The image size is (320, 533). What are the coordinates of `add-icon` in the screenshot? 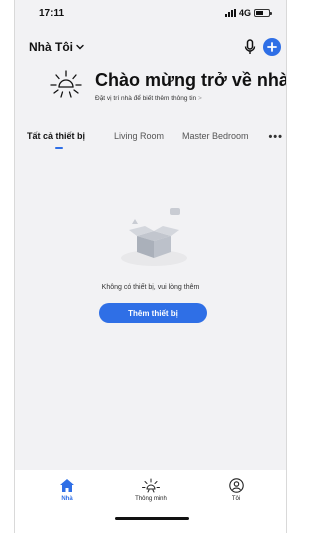 It's located at (272, 47).